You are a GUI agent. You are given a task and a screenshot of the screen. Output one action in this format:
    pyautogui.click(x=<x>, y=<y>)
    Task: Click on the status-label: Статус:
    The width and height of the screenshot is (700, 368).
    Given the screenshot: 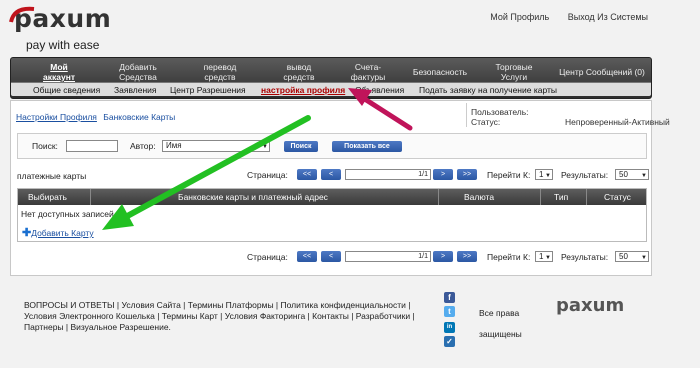 What is the action you would take?
    pyautogui.click(x=486, y=122)
    